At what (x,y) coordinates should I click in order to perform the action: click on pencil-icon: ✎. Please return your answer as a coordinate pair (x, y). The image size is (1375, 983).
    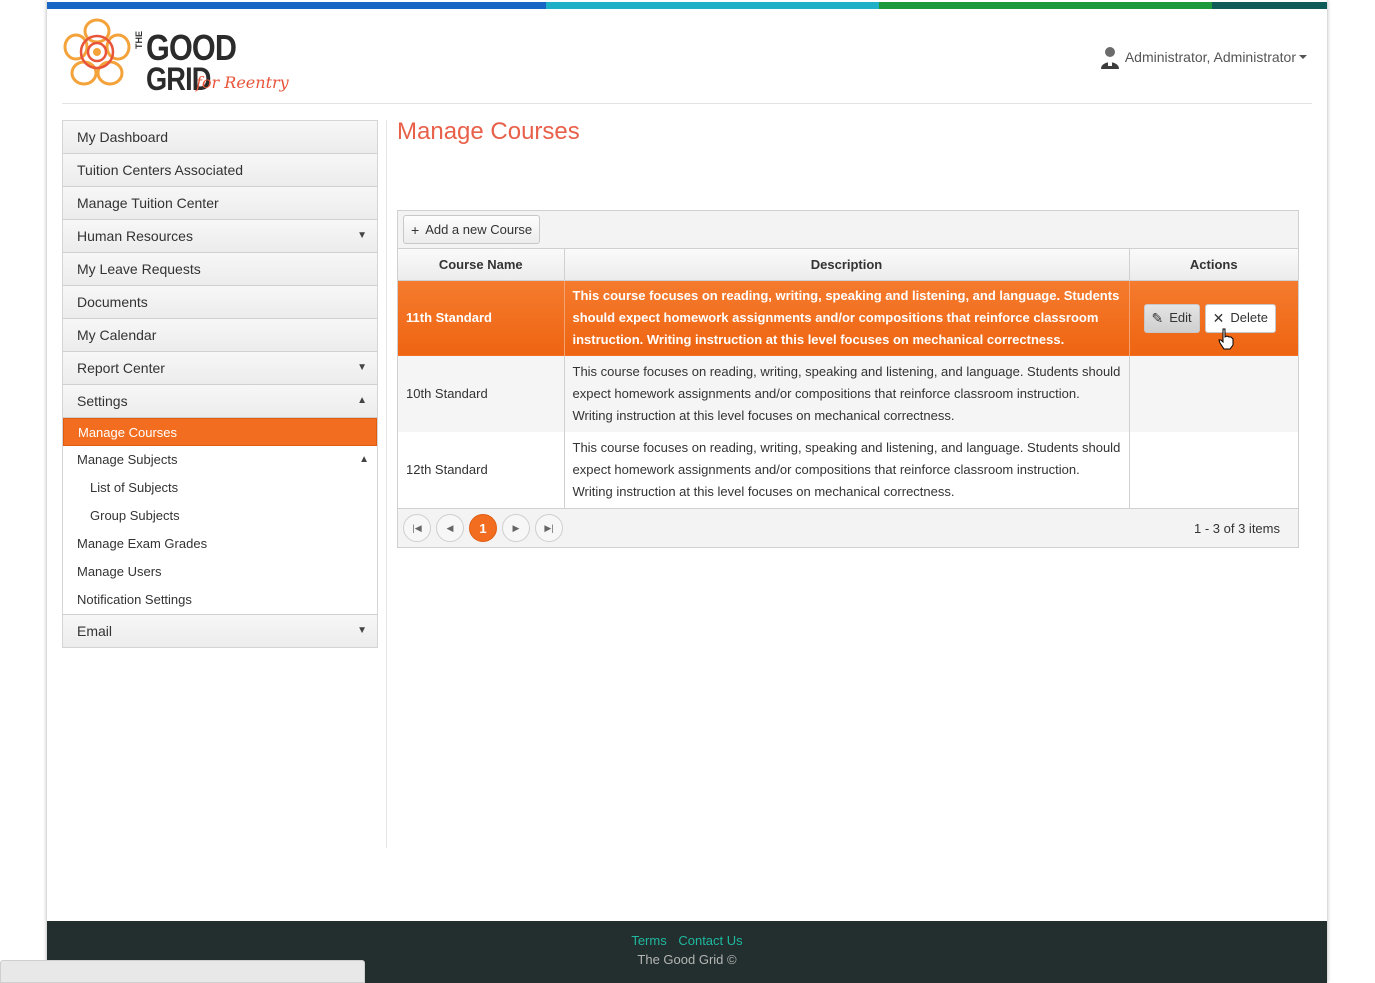
    Looking at the image, I should click on (1157, 318).